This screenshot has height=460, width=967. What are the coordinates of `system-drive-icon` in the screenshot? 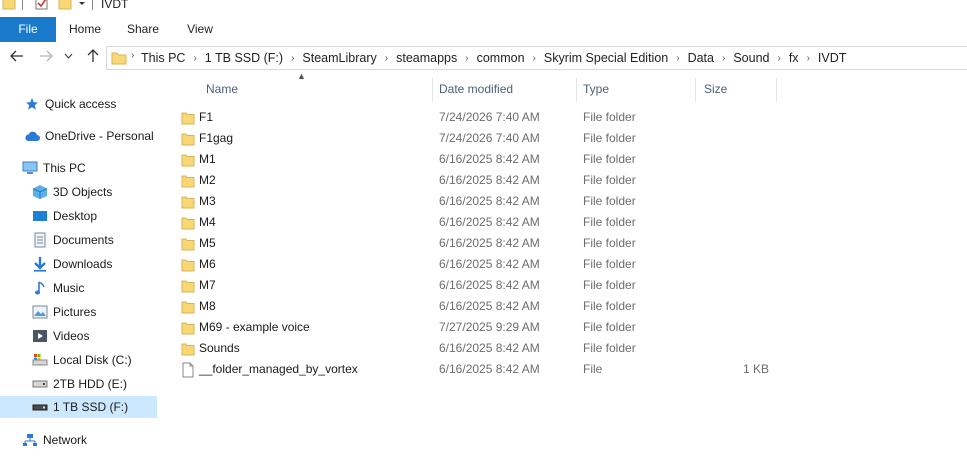 It's located at (40, 360).